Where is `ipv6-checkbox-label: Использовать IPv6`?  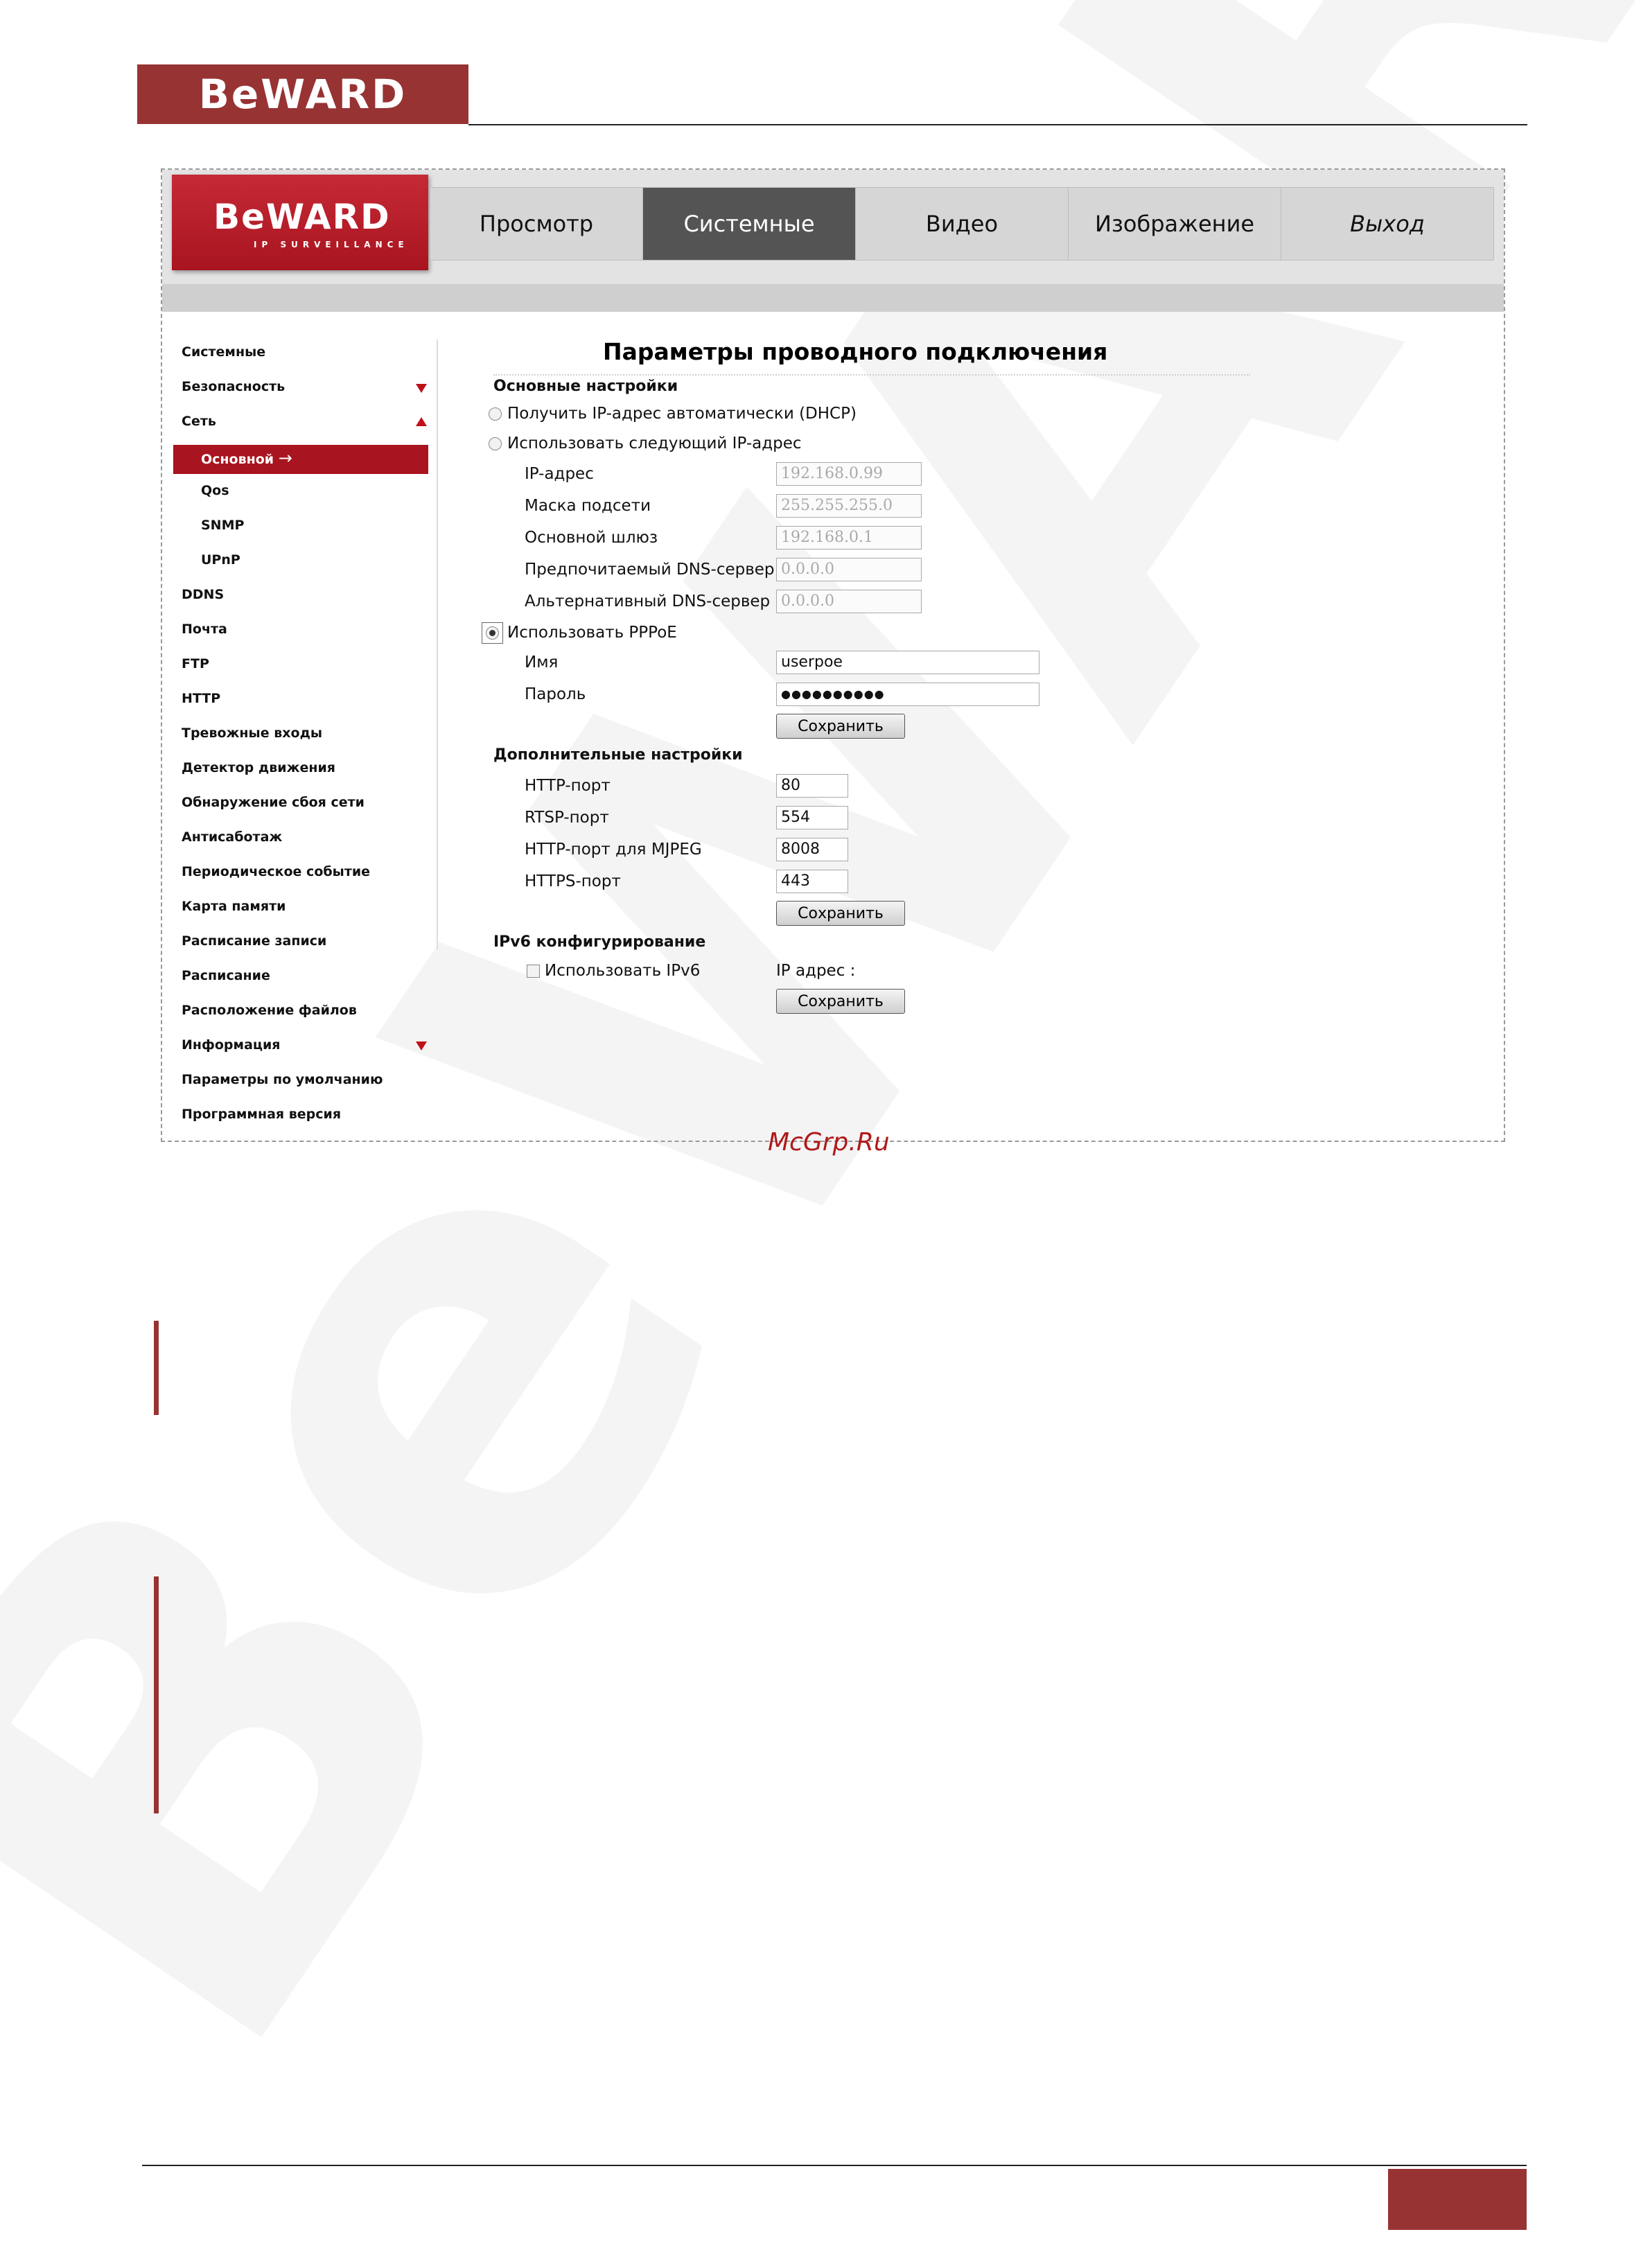 ipv6-checkbox-label: Использовать IPv6 is located at coordinates (623, 971).